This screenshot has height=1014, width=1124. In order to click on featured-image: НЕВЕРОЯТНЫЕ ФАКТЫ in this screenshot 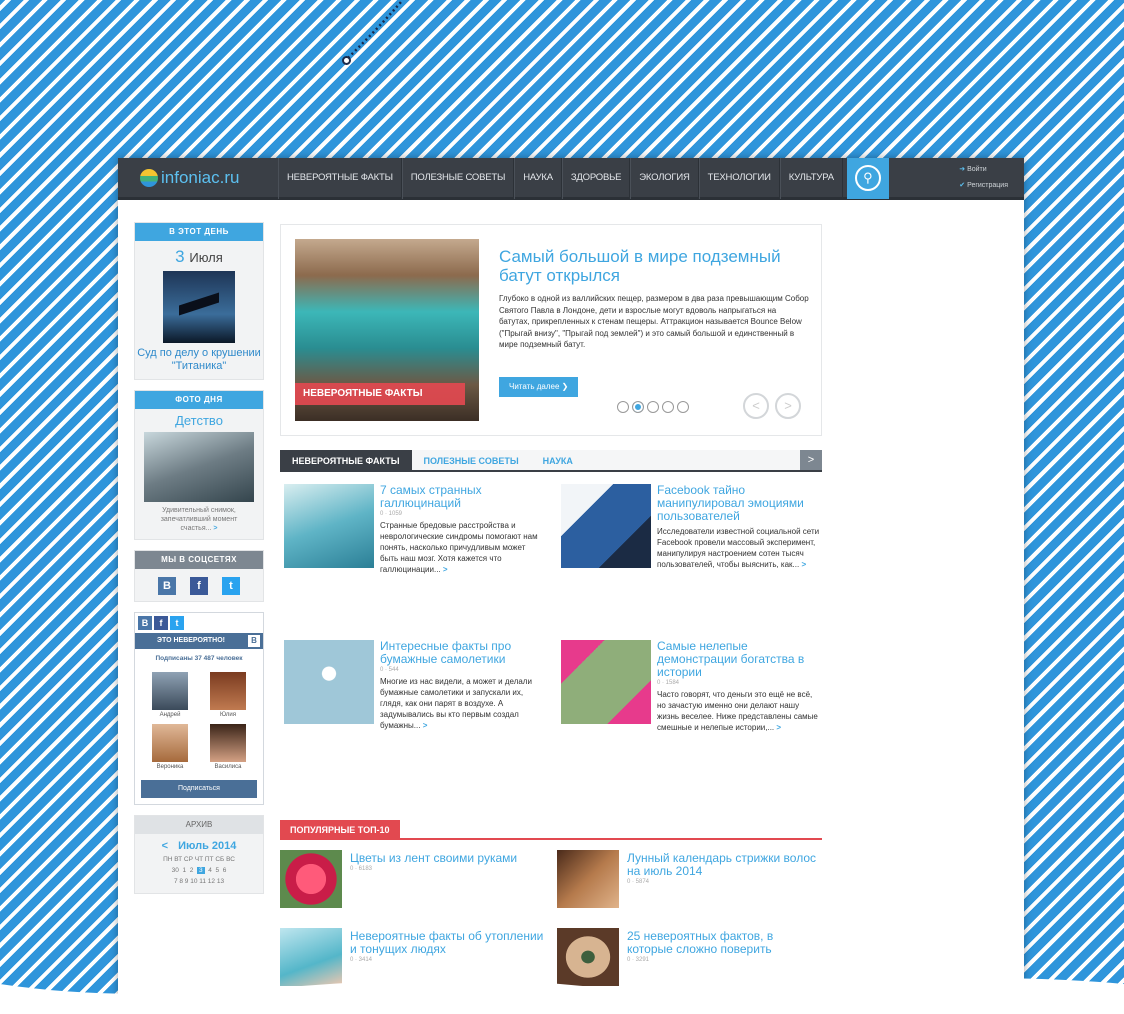, I will do `click(387, 330)`.